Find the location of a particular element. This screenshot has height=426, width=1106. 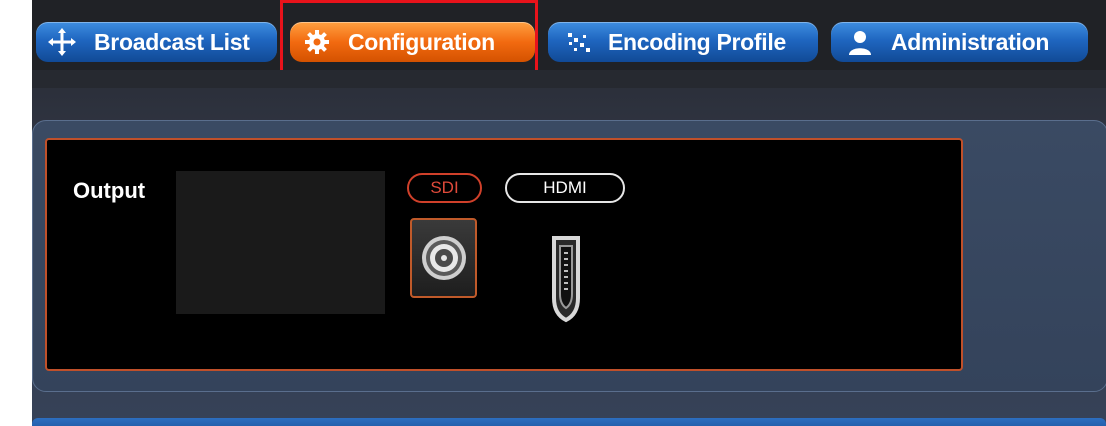

tab-configuration: Configuration is located at coordinates (412, 42).